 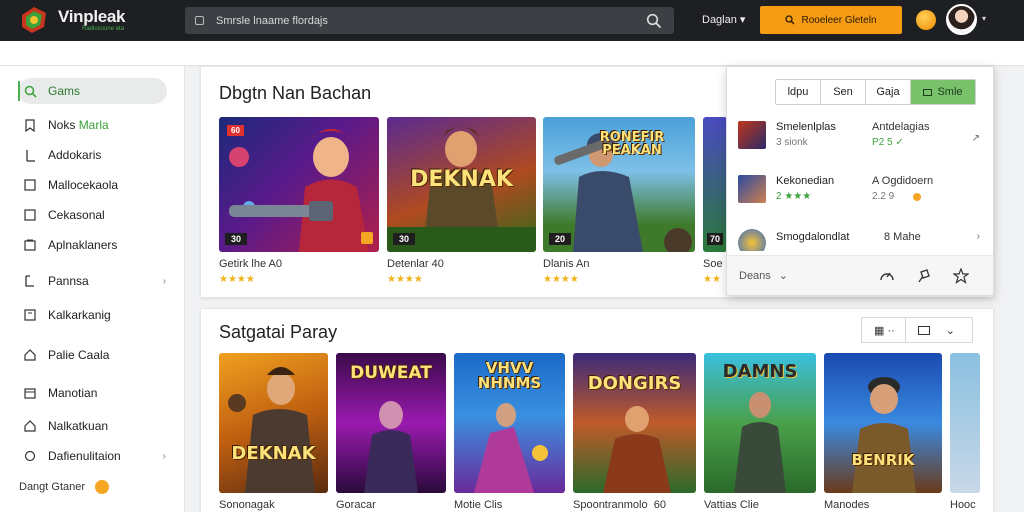 I want to click on sidebar-item-label: Gams, so click(x=64, y=91).